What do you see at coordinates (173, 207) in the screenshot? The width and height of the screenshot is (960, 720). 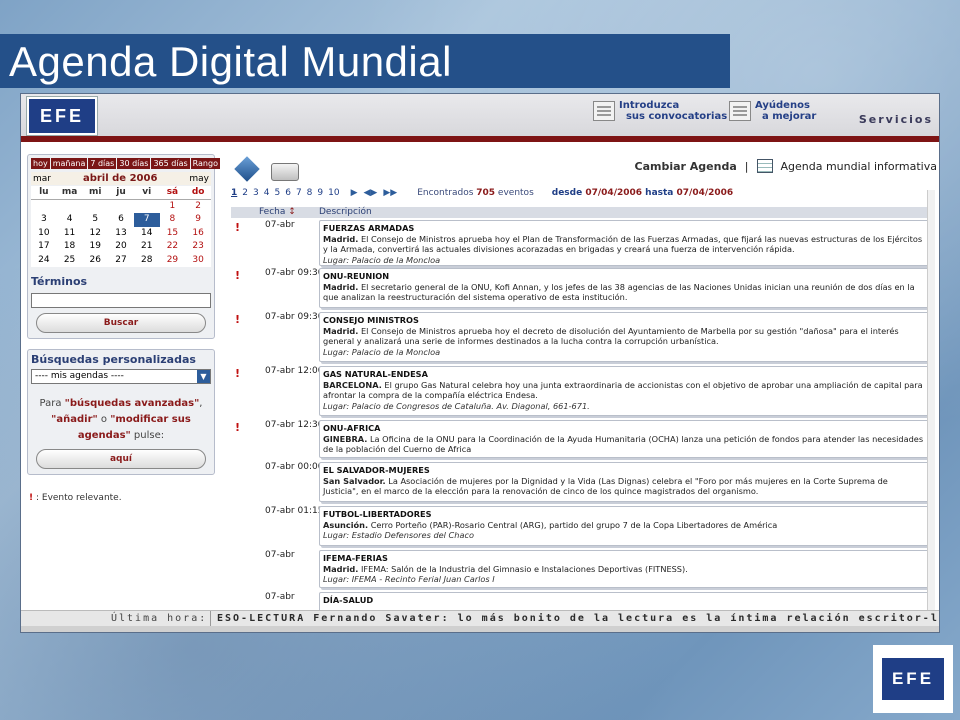 I see `calendar-day: 1` at bounding box center [173, 207].